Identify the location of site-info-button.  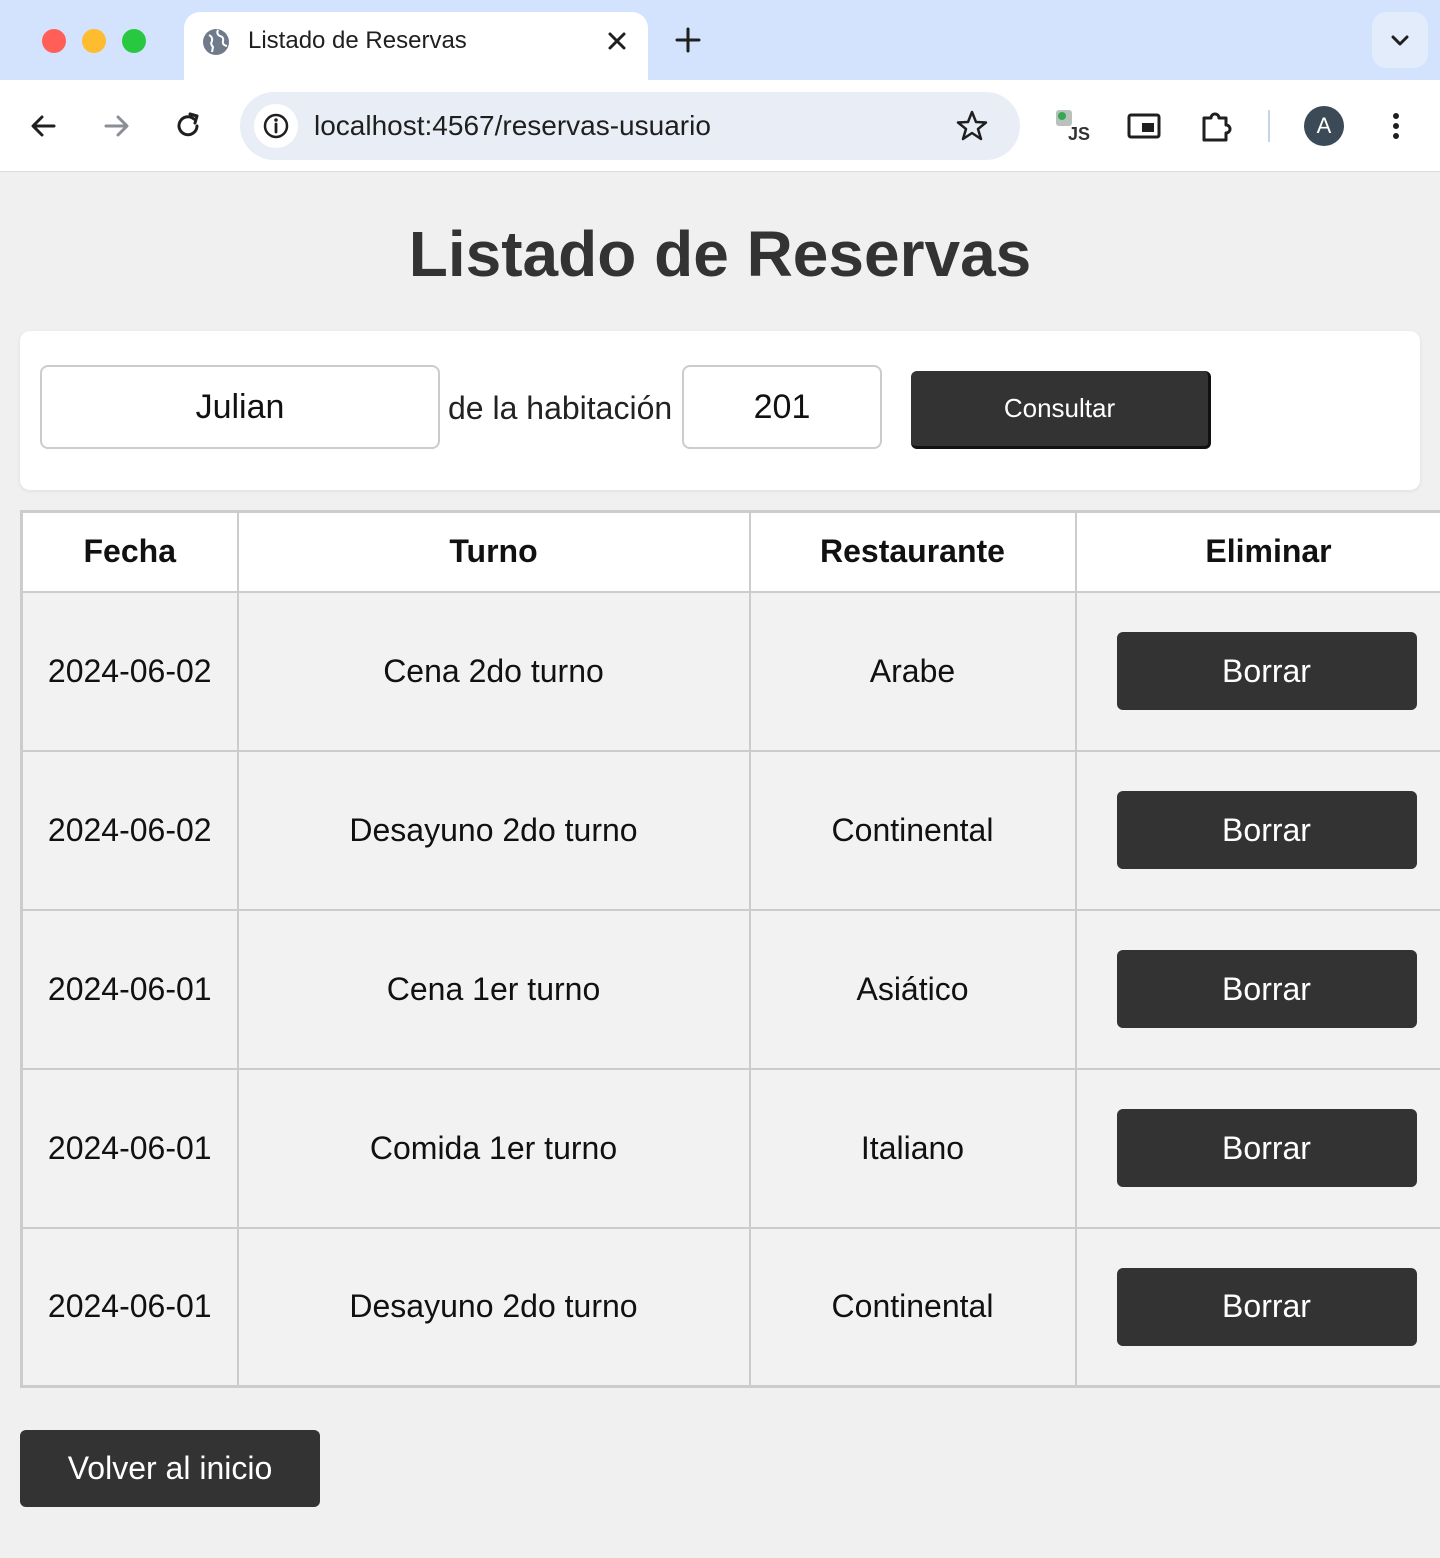
(276, 126).